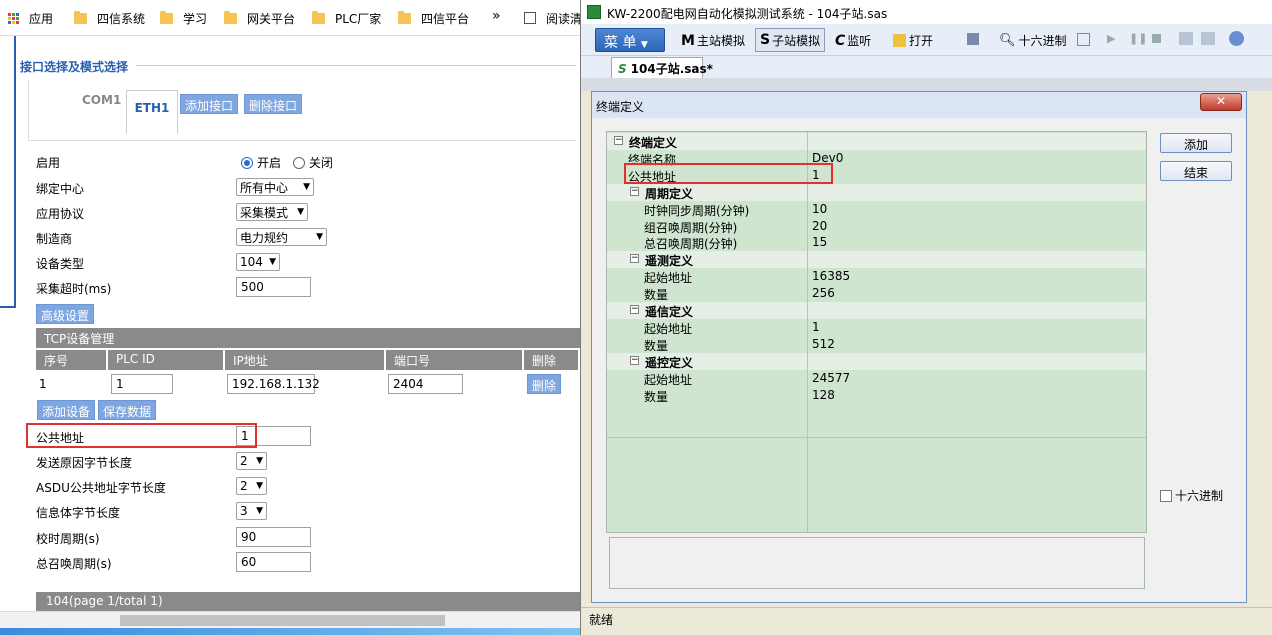  Describe the element at coordinates (1138, 38) in the screenshot. I see `pause-icon: ❚❚` at that location.